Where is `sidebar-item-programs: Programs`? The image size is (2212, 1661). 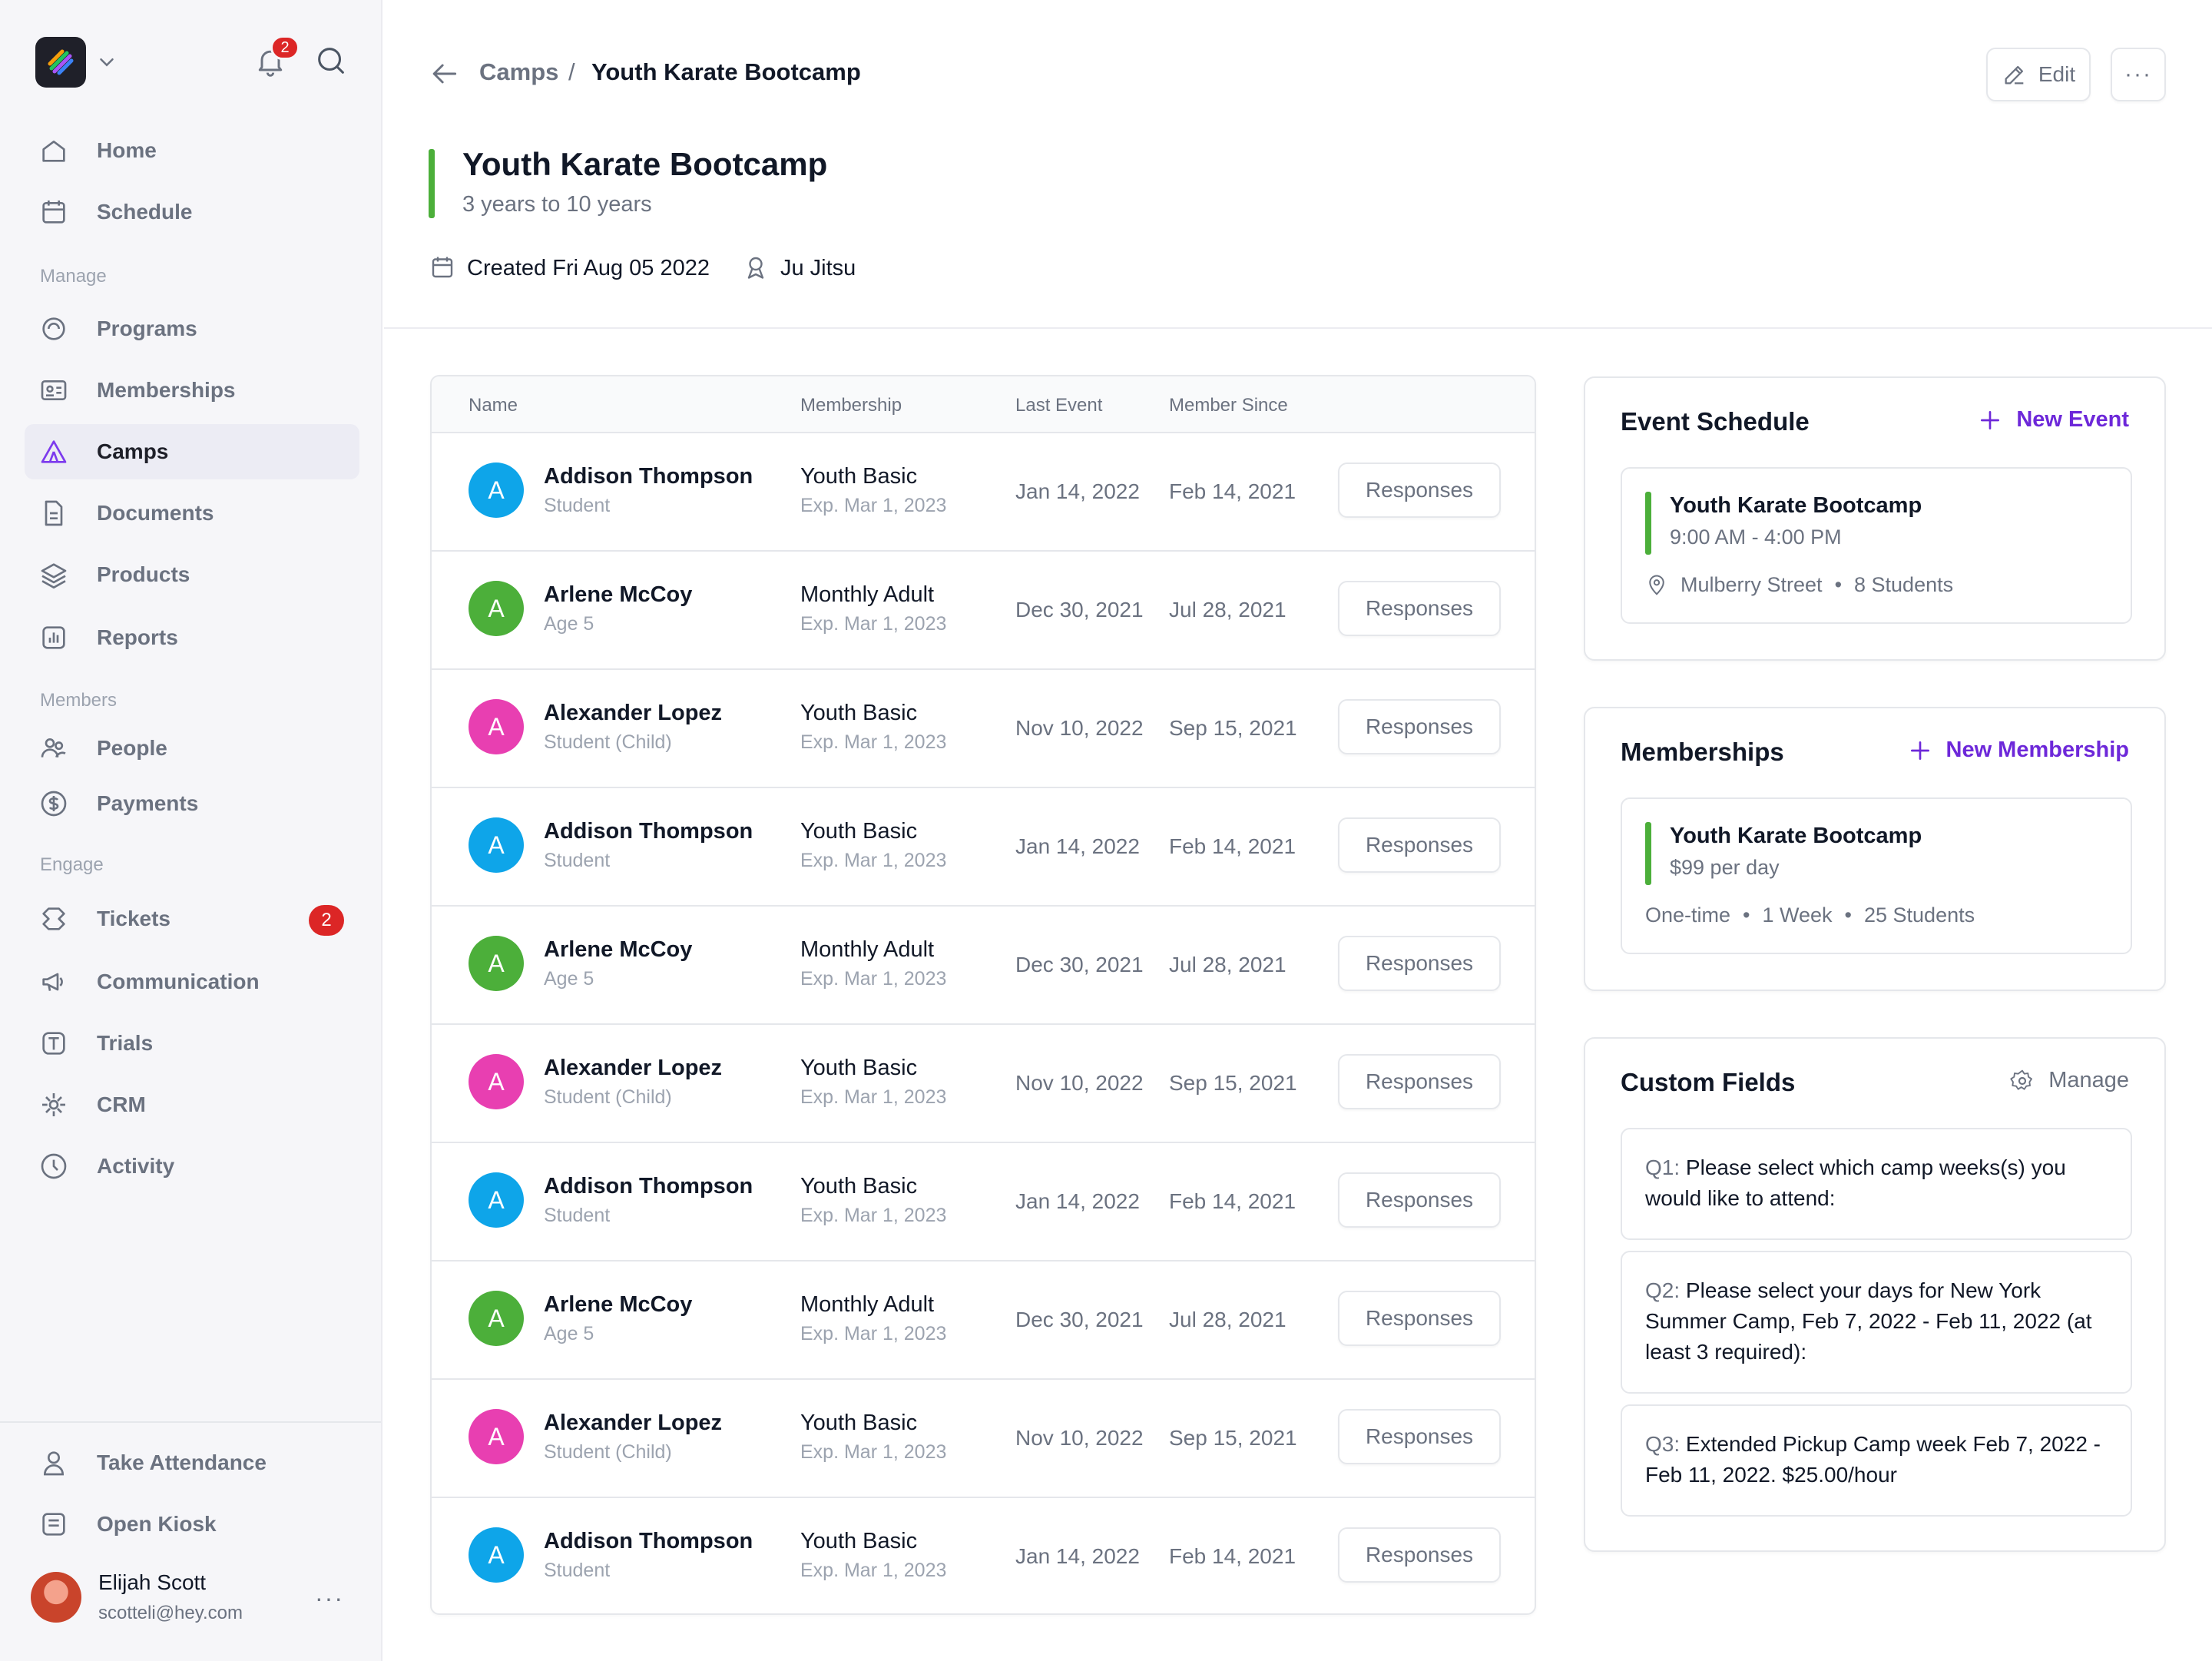
sidebar-item-programs: Programs is located at coordinates (192, 328).